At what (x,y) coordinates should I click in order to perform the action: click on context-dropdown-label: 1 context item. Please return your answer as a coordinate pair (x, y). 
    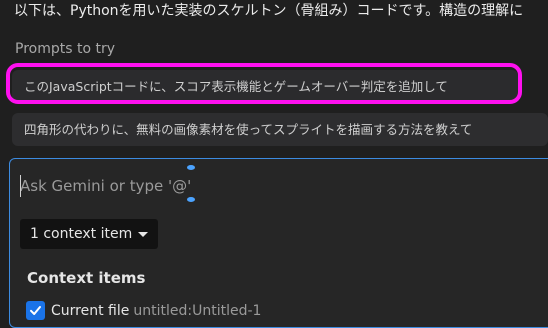
    Looking at the image, I should click on (81, 234).